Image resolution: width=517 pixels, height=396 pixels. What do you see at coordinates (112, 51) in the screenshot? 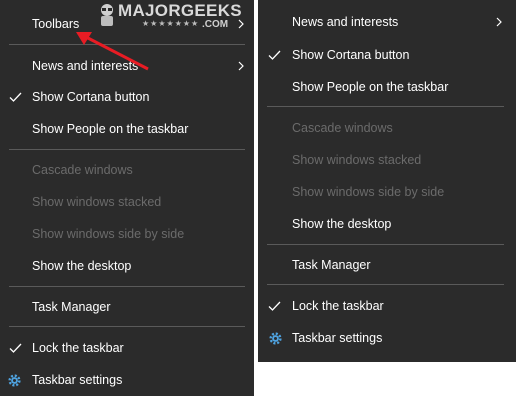
I see `red-arrow-icon` at bounding box center [112, 51].